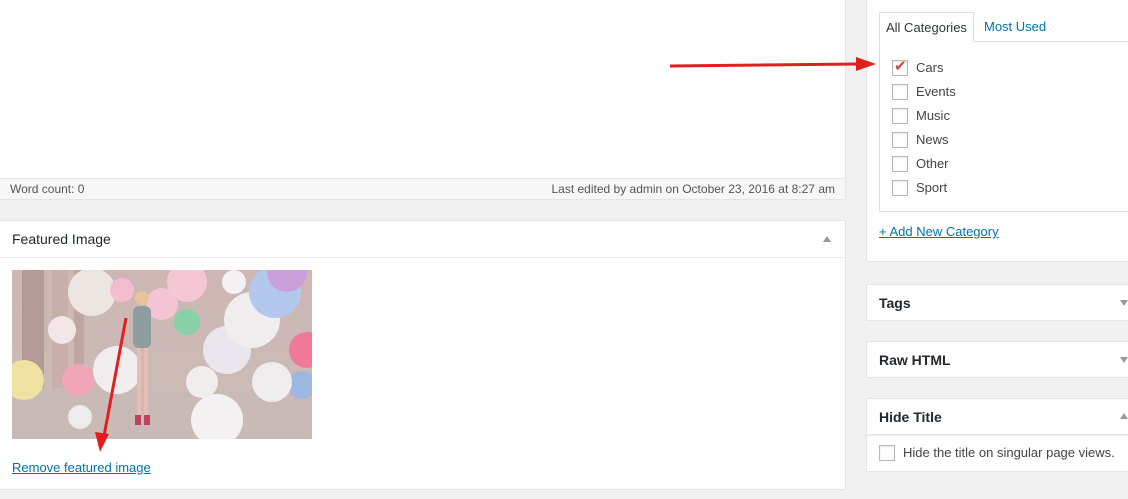  What do you see at coordinates (926, 27) in the screenshot?
I see `tab-all-categories: All Categories` at bounding box center [926, 27].